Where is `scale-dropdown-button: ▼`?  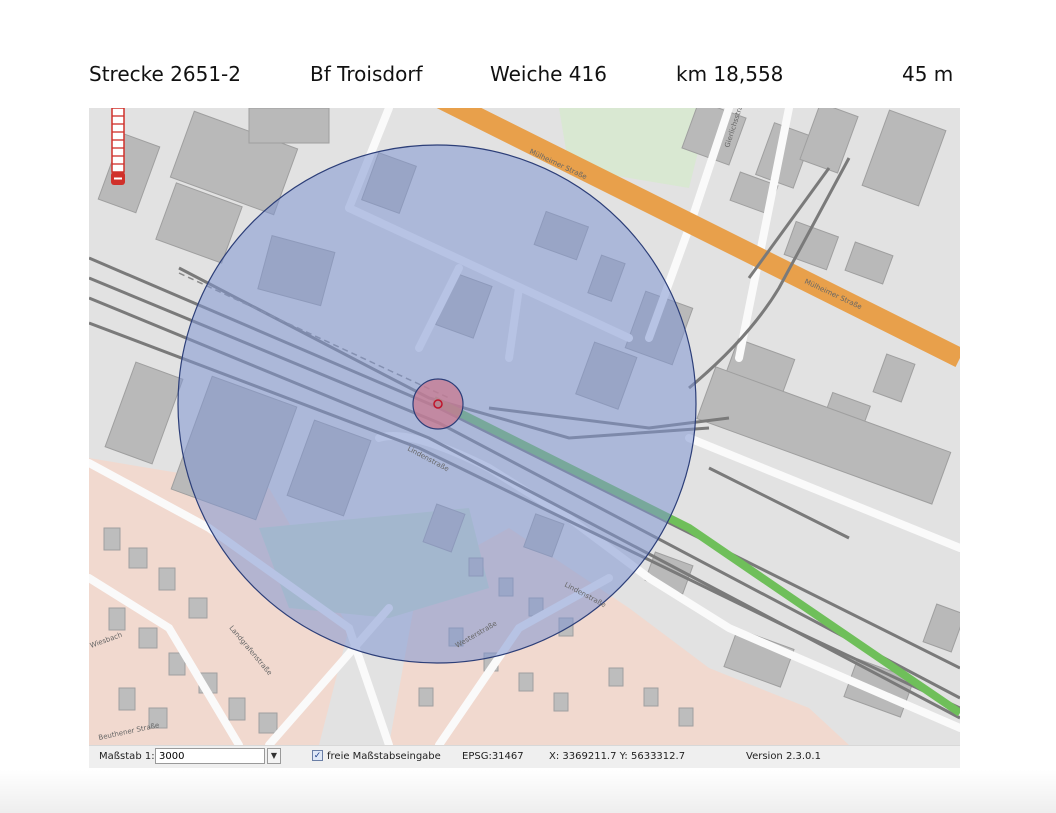
scale-dropdown-button: ▼ is located at coordinates (274, 756).